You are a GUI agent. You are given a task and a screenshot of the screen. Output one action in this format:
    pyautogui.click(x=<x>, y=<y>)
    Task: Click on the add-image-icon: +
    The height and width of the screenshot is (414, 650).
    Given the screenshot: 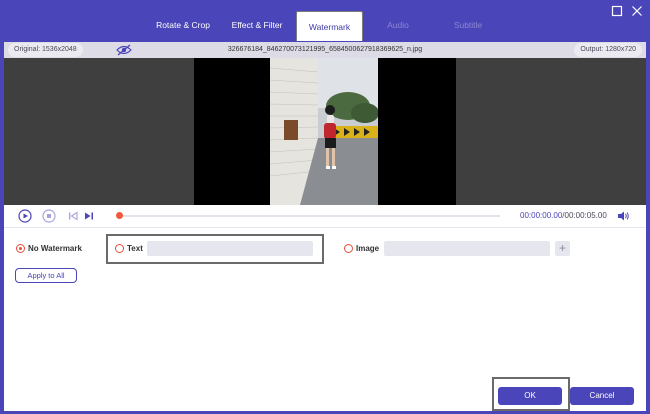 What is the action you would take?
    pyautogui.click(x=562, y=248)
    